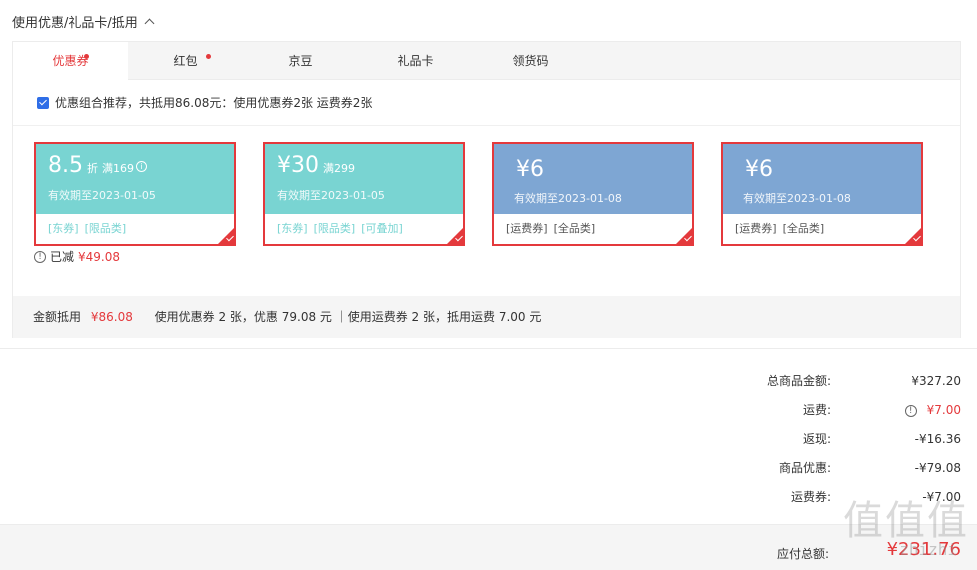 The width and height of the screenshot is (977, 570). What do you see at coordinates (339, 168) in the screenshot?
I see `coupon-condition: 满299` at bounding box center [339, 168].